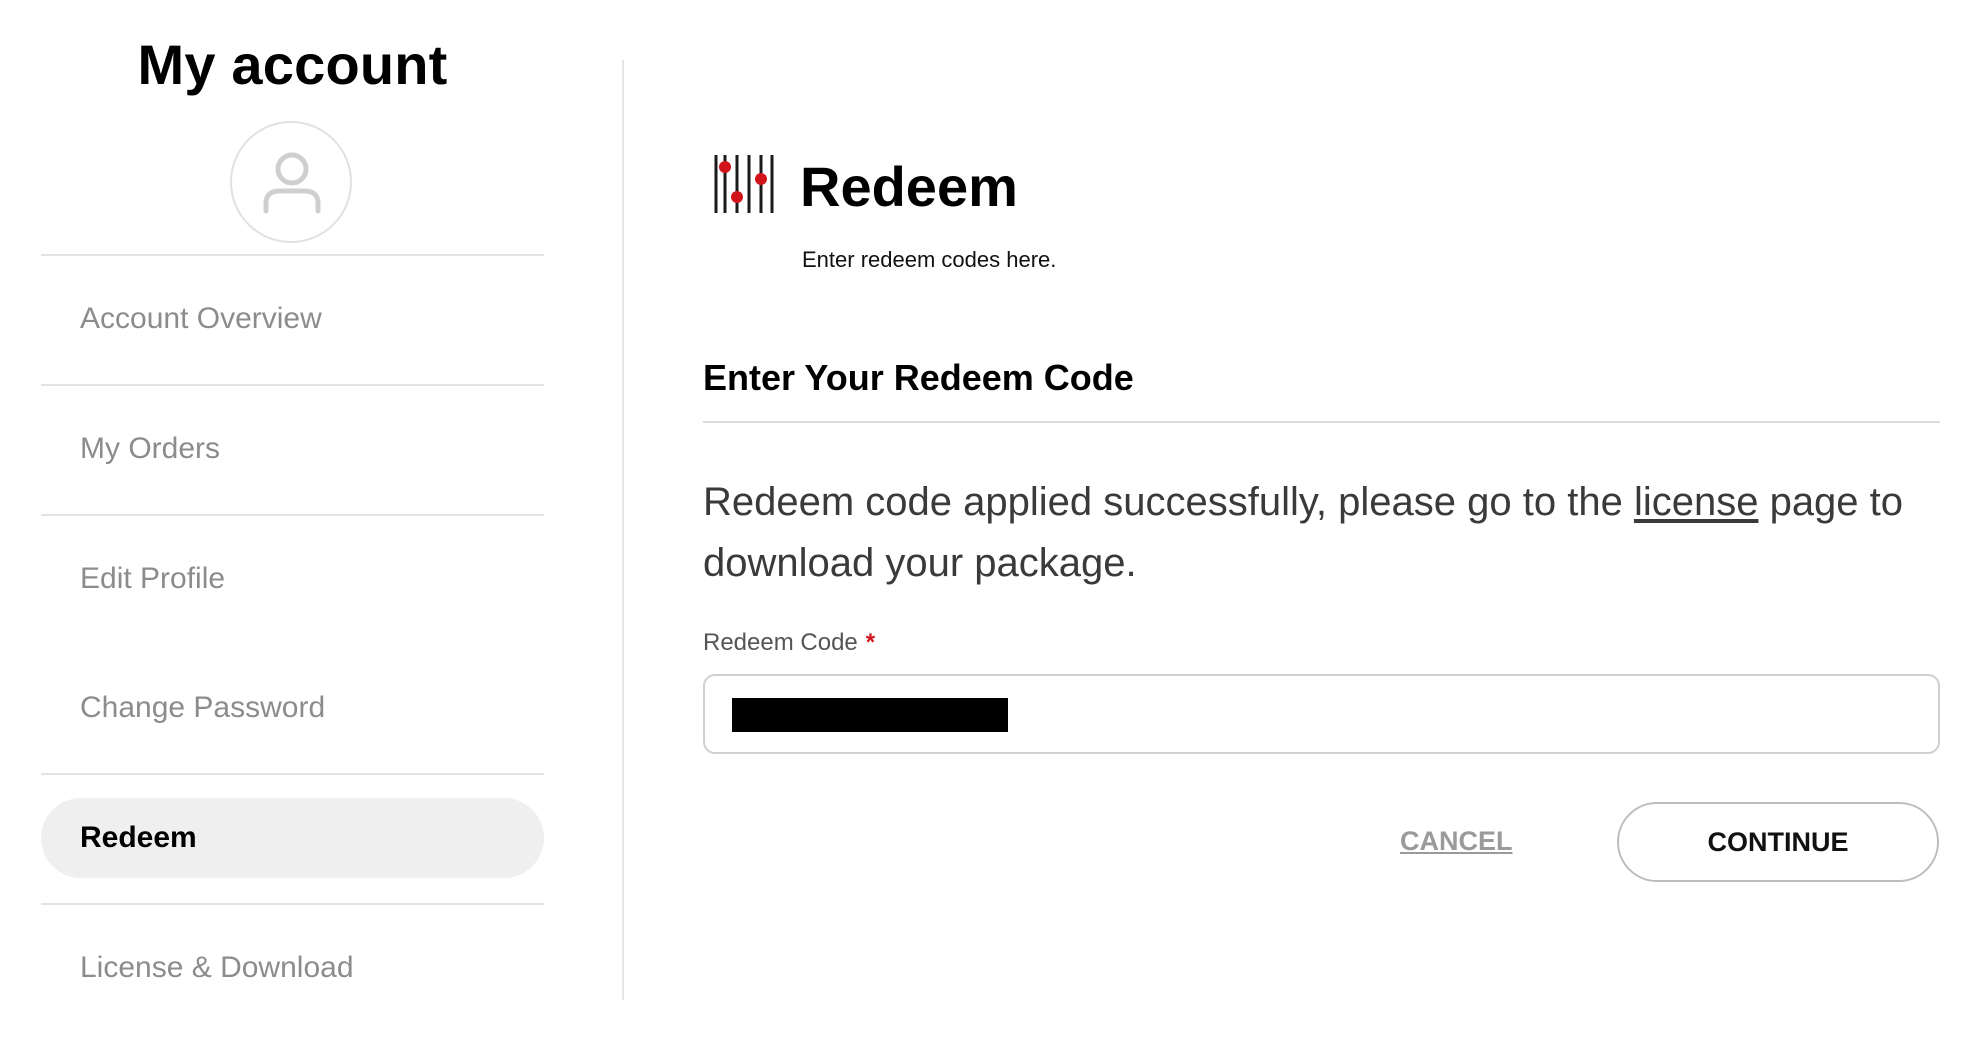 The width and height of the screenshot is (1984, 1052). I want to click on redacted-code-value, so click(870, 715).